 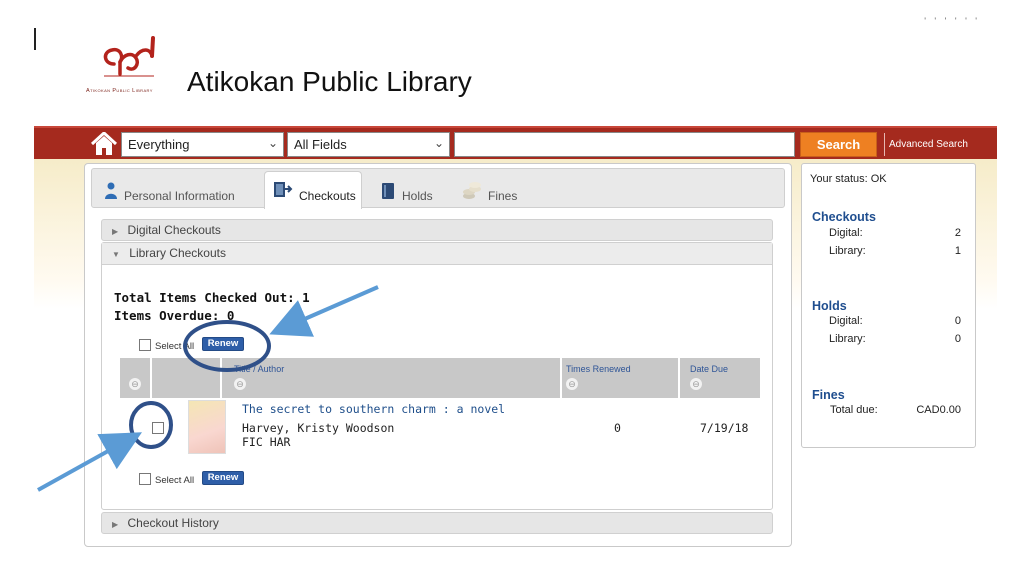 What do you see at coordinates (175, 480) in the screenshot?
I see `select-all-label-bottom: Select All` at bounding box center [175, 480].